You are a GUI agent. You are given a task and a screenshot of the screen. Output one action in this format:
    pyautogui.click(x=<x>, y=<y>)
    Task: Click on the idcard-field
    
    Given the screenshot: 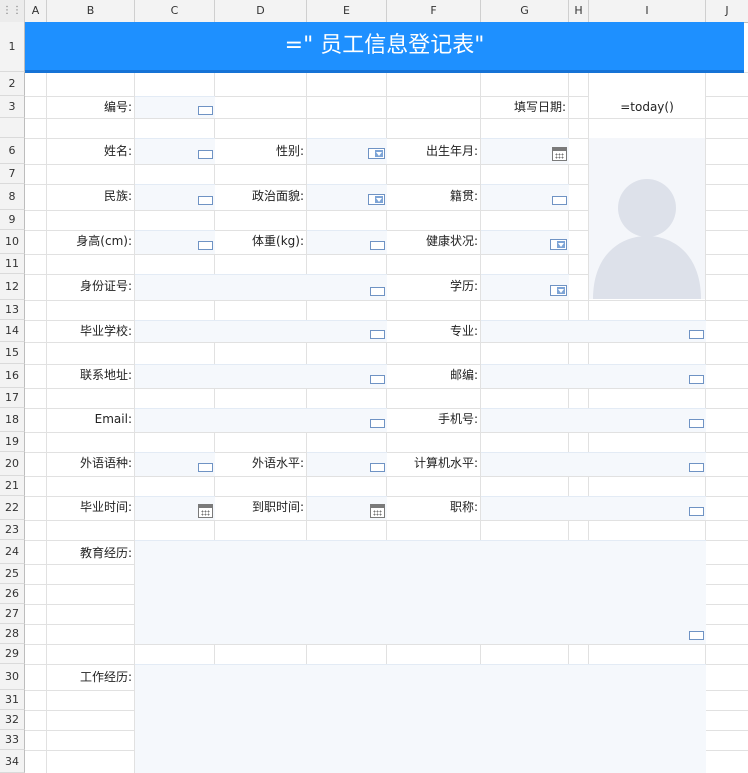 What is the action you would take?
    pyautogui.click(x=261, y=287)
    